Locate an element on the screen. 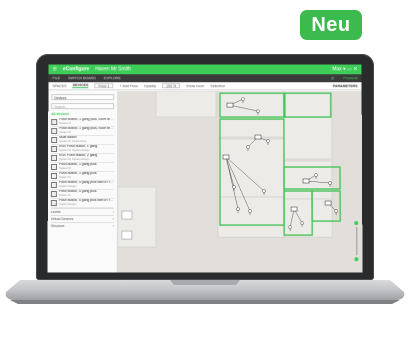  menu-icon: ☰ is located at coordinates (54, 69).